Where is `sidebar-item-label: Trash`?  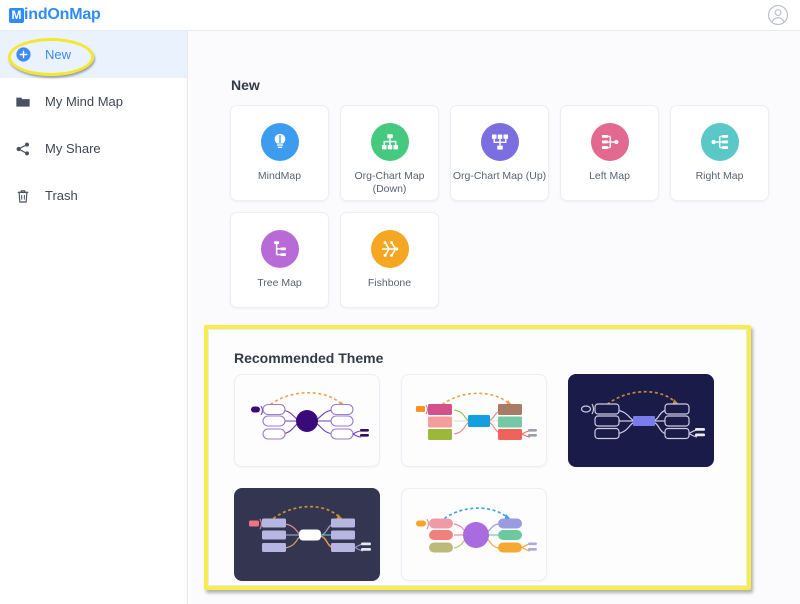 sidebar-item-label: Trash is located at coordinates (61, 195).